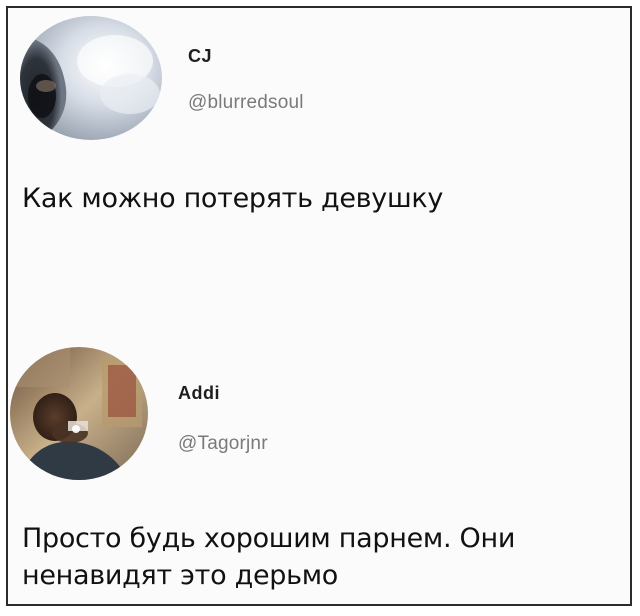 This screenshot has width=640, height=616. I want to click on user-handle: @blurredsoul, so click(246, 103).